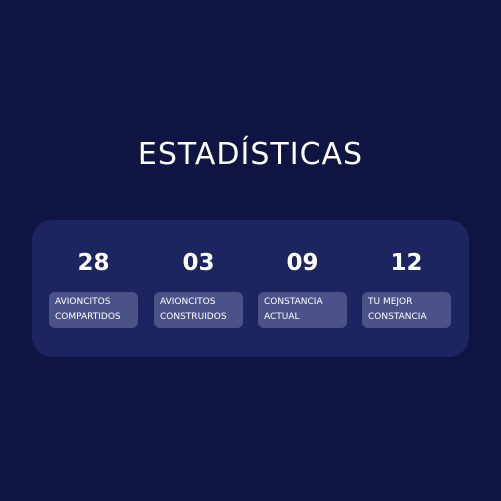 Image resolution: width=501 pixels, height=501 pixels. I want to click on stat-best-streak: 12 TU MEJOR CONSTANCIA, so click(406, 288).